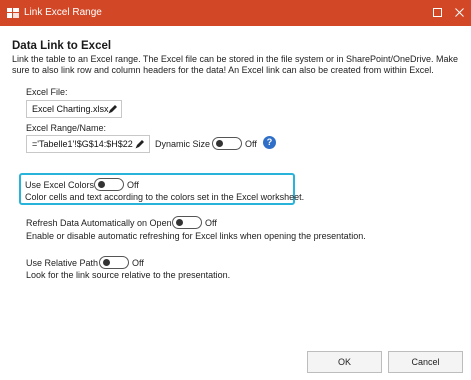 The image size is (471, 380). Describe the element at coordinates (70, 109) in the screenshot. I see `excel-file-value: Excel Charting.xlsx` at that location.